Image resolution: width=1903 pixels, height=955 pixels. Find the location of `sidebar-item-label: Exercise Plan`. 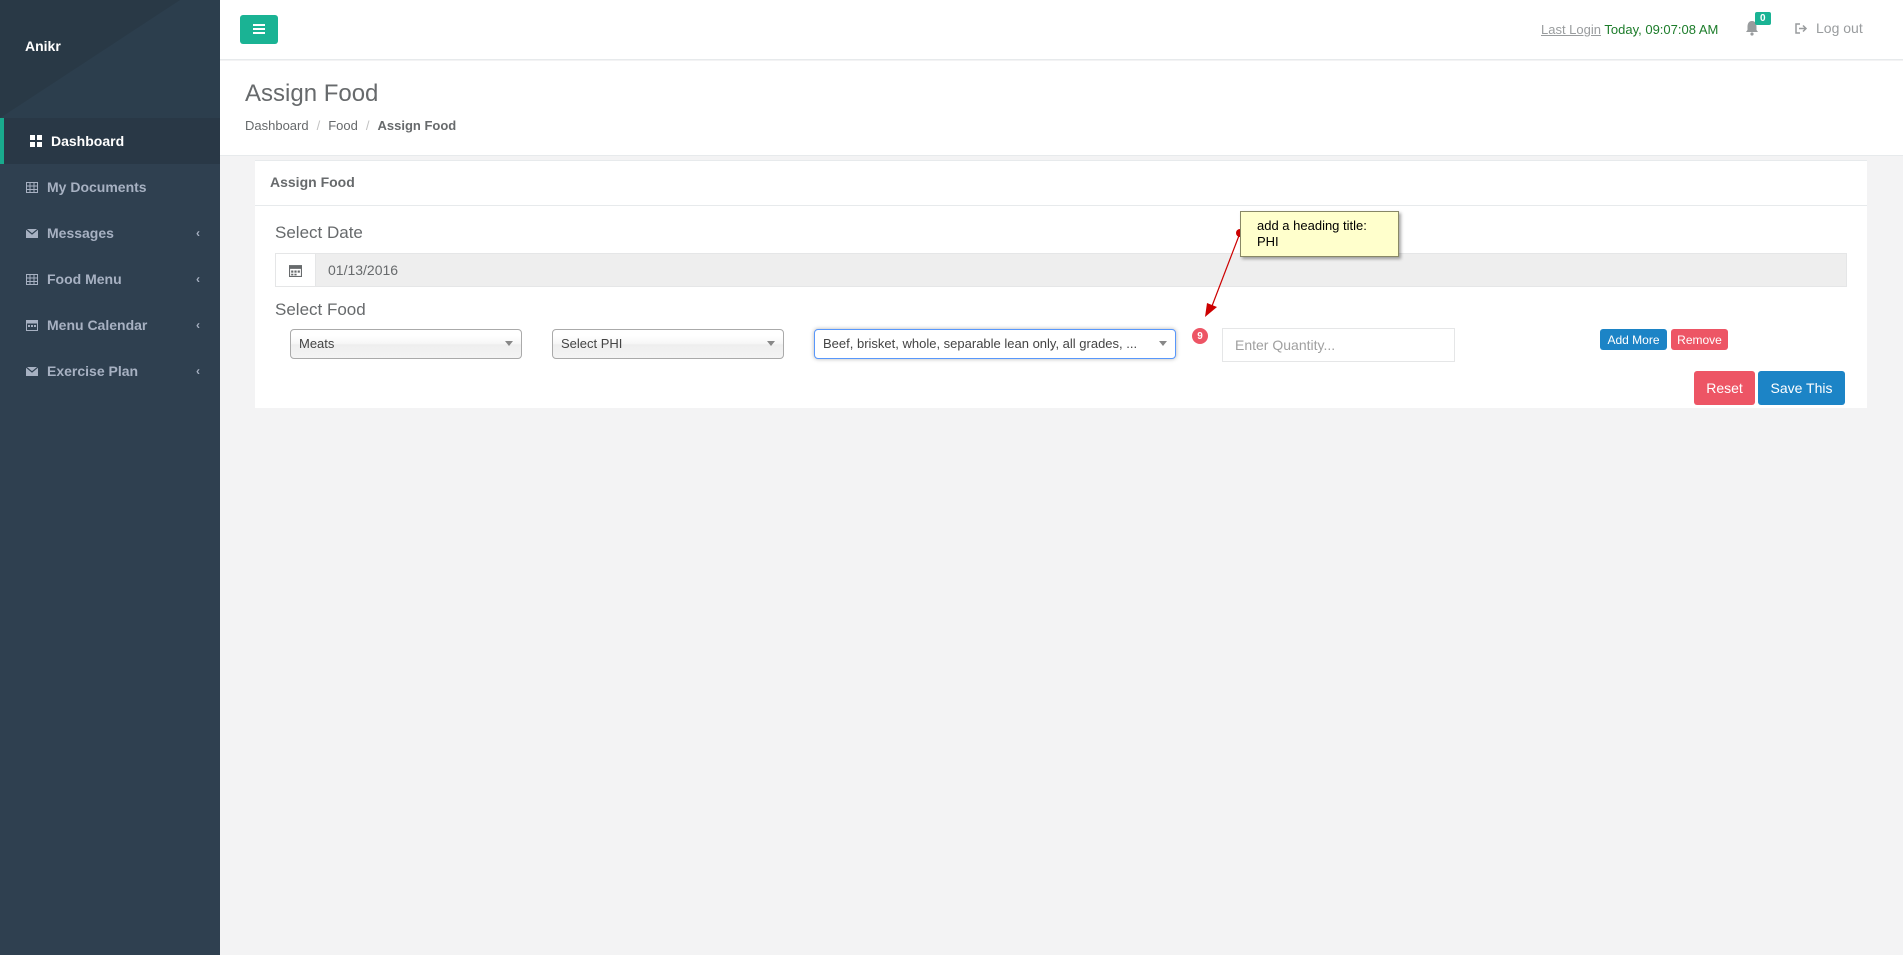

sidebar-item-label: Exercise Plan is located at coordinates (93, 371).